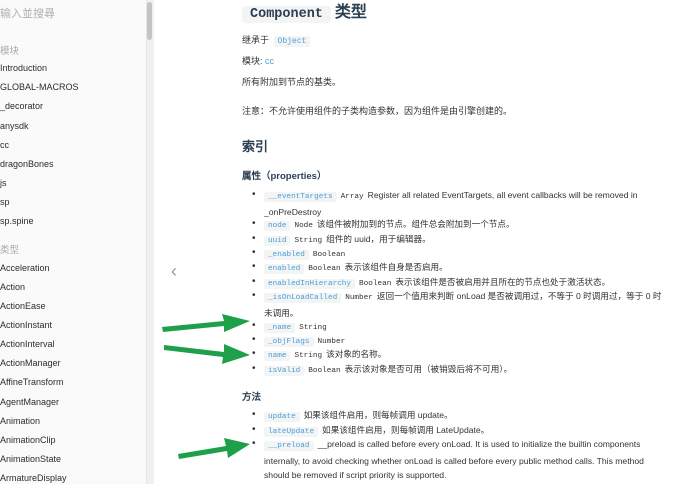 The width and height of the screenshot is (690, 484). What do you see at coordinates (286, 14) in the screenshot?
I see `page-title-code: Component` at bounding box center [286, 14].